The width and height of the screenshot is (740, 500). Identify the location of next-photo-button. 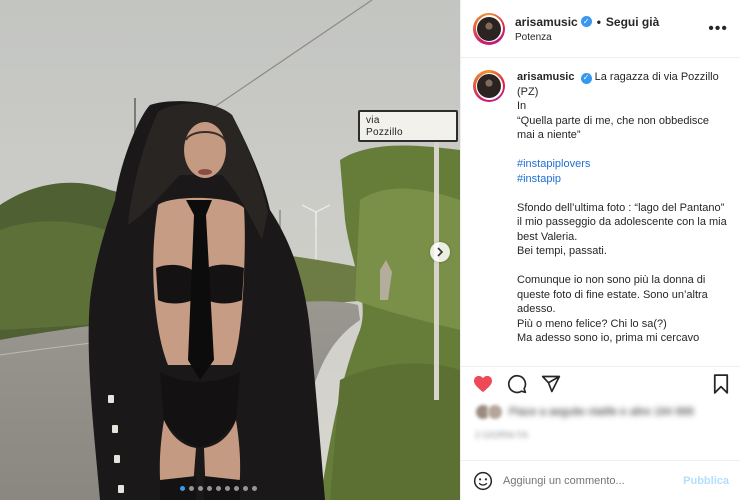
(440, 252).